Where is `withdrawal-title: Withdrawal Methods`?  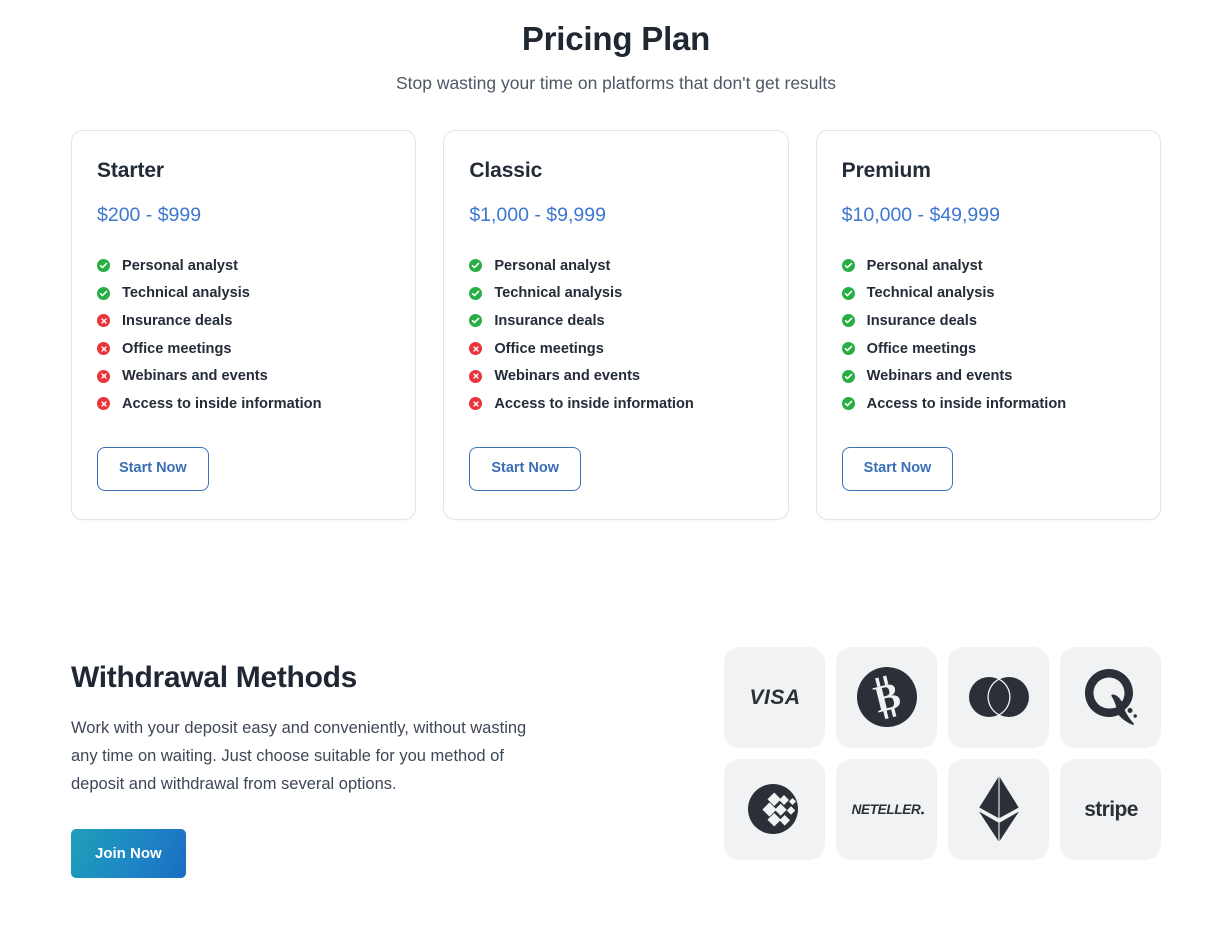
withdrawal-title: Withdrawal Methods is located at coordinates (214, 677).